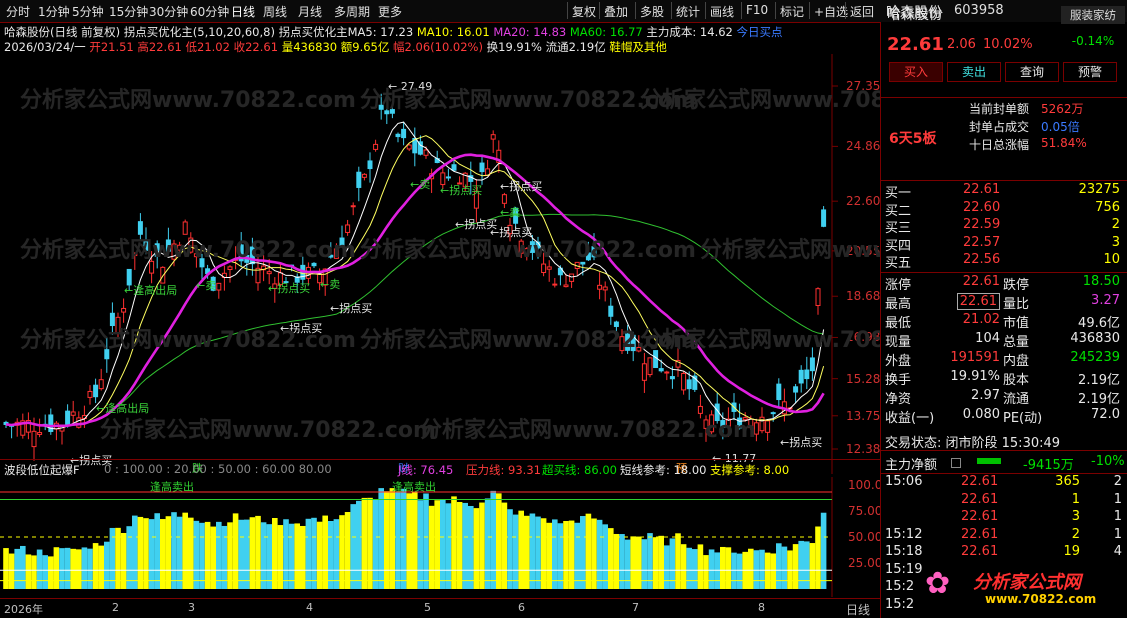 This screenshot has height=618, width=1127. I want to click on stat-value: 19.91%, so click(975, 376).